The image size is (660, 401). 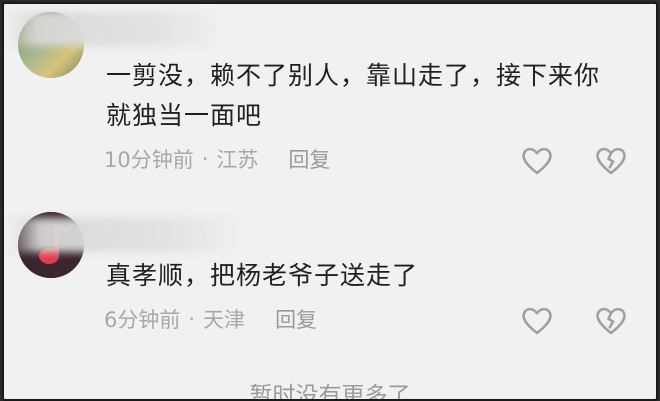 What do you see at coordinates (224, 320) in the screenshot?
I see `comment-location: 天津` at bounding box center [224, 320].